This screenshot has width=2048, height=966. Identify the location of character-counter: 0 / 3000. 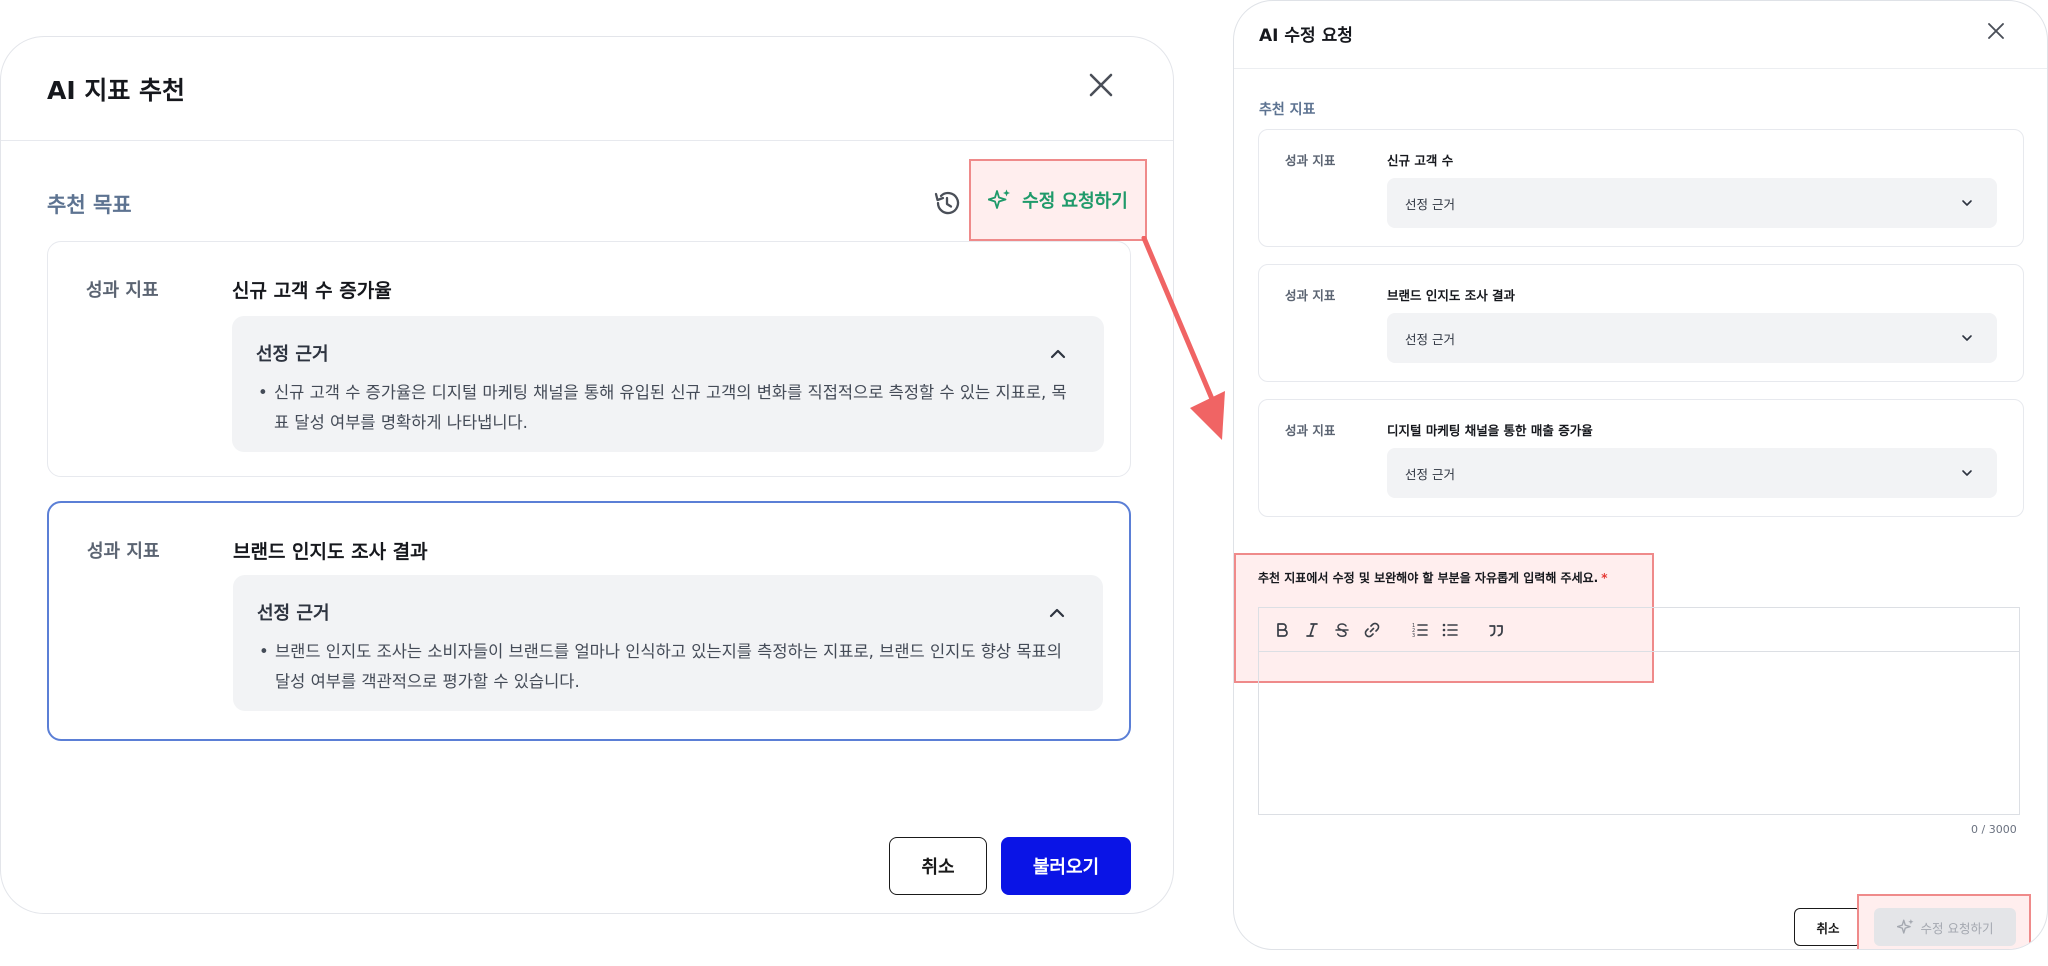
(1994, 829).